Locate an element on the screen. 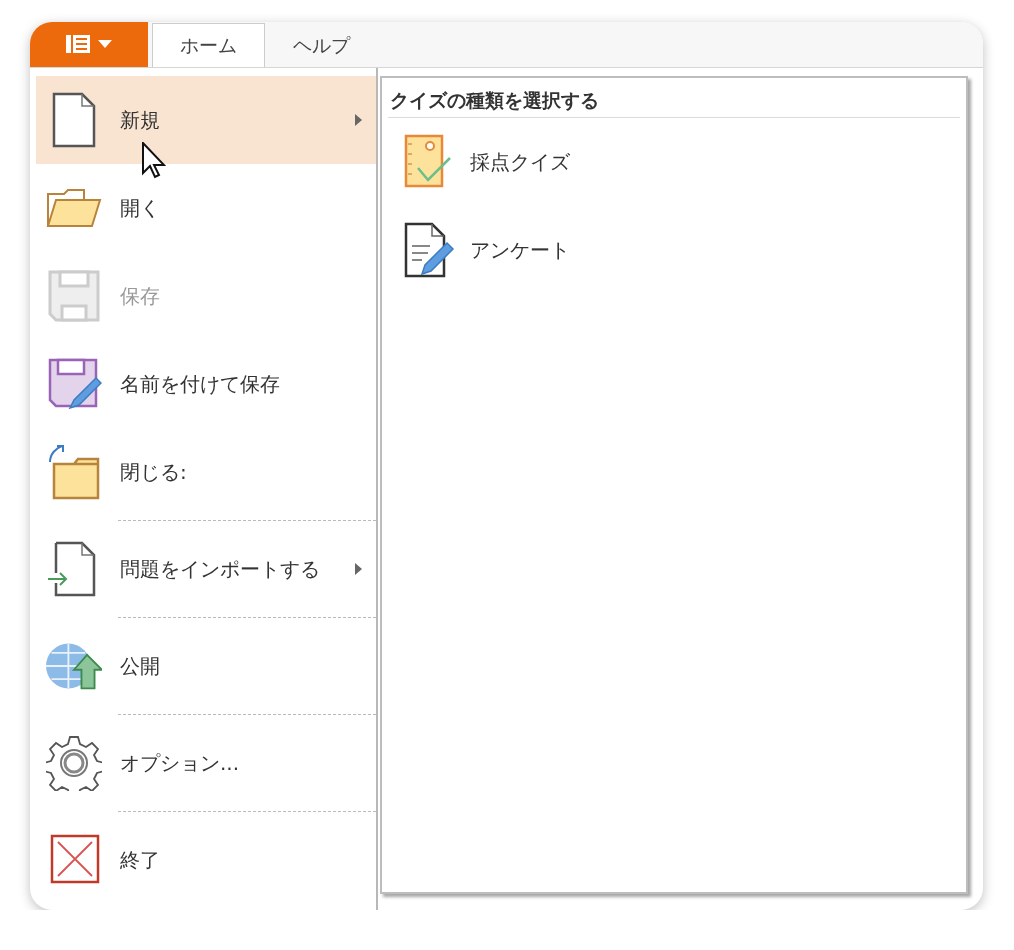  menu-item: 問題をインポートする is located at coordinates (206, 569).